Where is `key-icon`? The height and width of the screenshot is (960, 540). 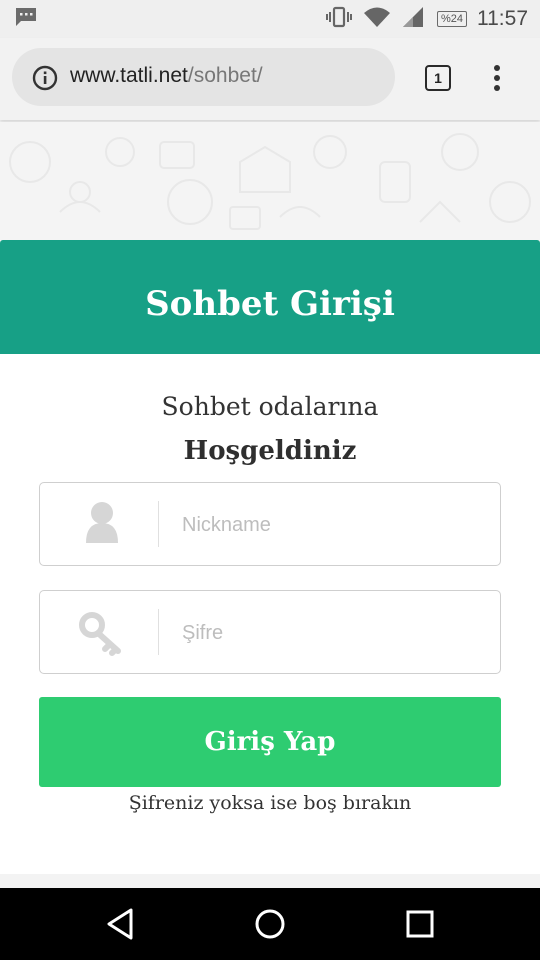 key-icon is located at coordinates (99, 632).